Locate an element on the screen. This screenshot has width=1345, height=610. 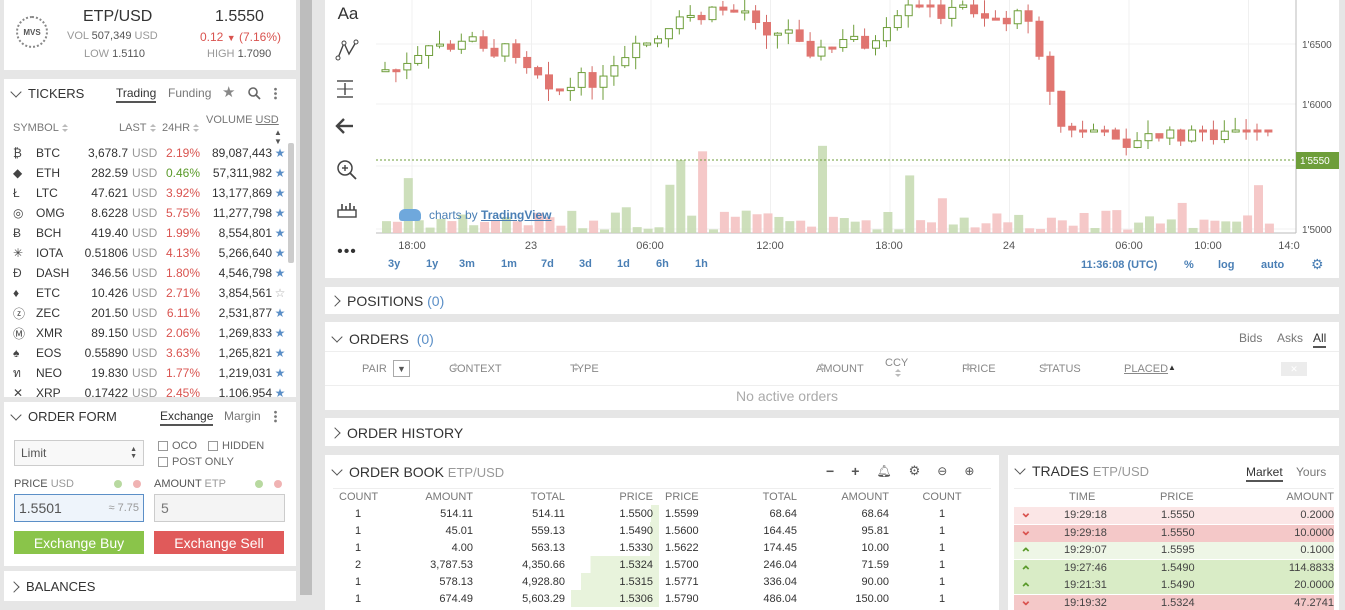
ticker-row: ◆ ETH 282.59 USD 0.46% 57,311,982 ★ is located at coordinates (146, 173).